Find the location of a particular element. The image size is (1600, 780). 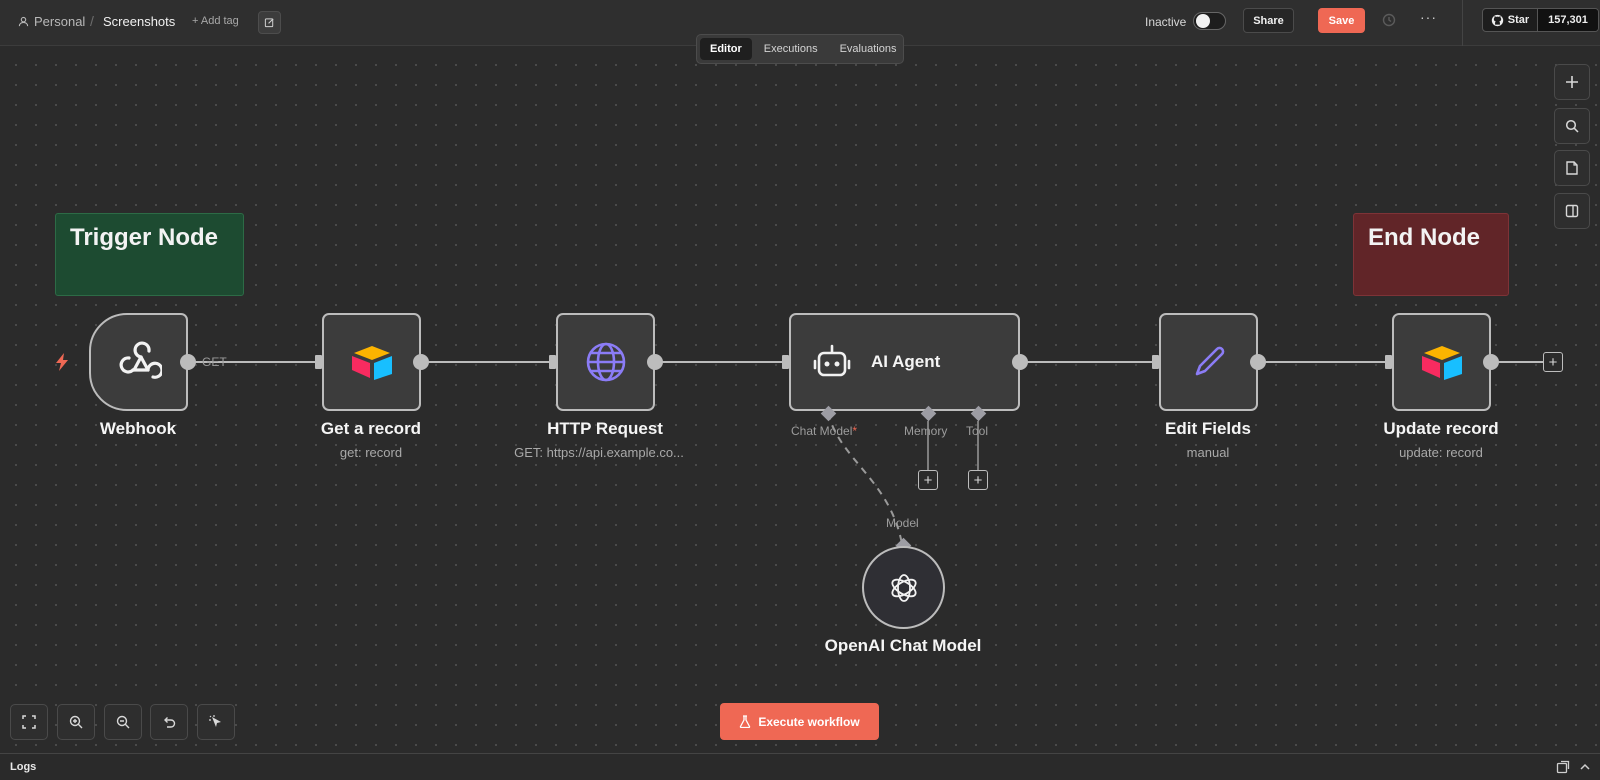

node-title: Webhook is located at coordinates (138, 428).